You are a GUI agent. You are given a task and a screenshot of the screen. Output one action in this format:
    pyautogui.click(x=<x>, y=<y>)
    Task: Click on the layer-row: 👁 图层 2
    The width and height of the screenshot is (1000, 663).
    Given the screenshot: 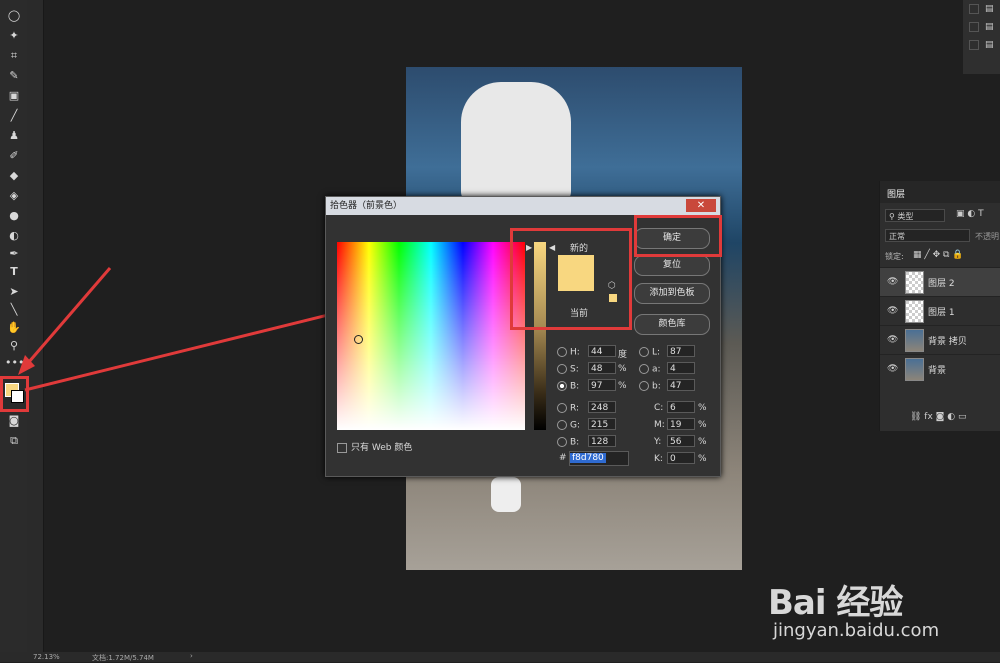 What is the action you would take?
    pyautogui.click(x=940, y=281)
    